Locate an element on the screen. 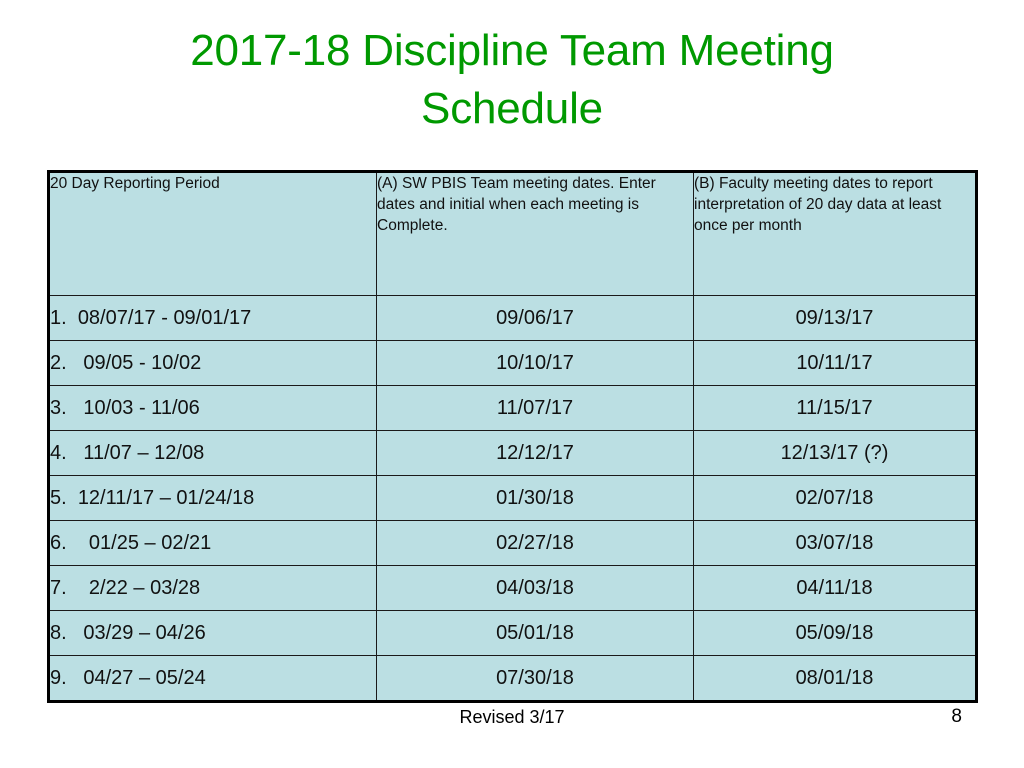  table-row: 5. 12/11/17 – 01/24/18 01/30/18 02/07/18 is located at coordinates (512, 498).